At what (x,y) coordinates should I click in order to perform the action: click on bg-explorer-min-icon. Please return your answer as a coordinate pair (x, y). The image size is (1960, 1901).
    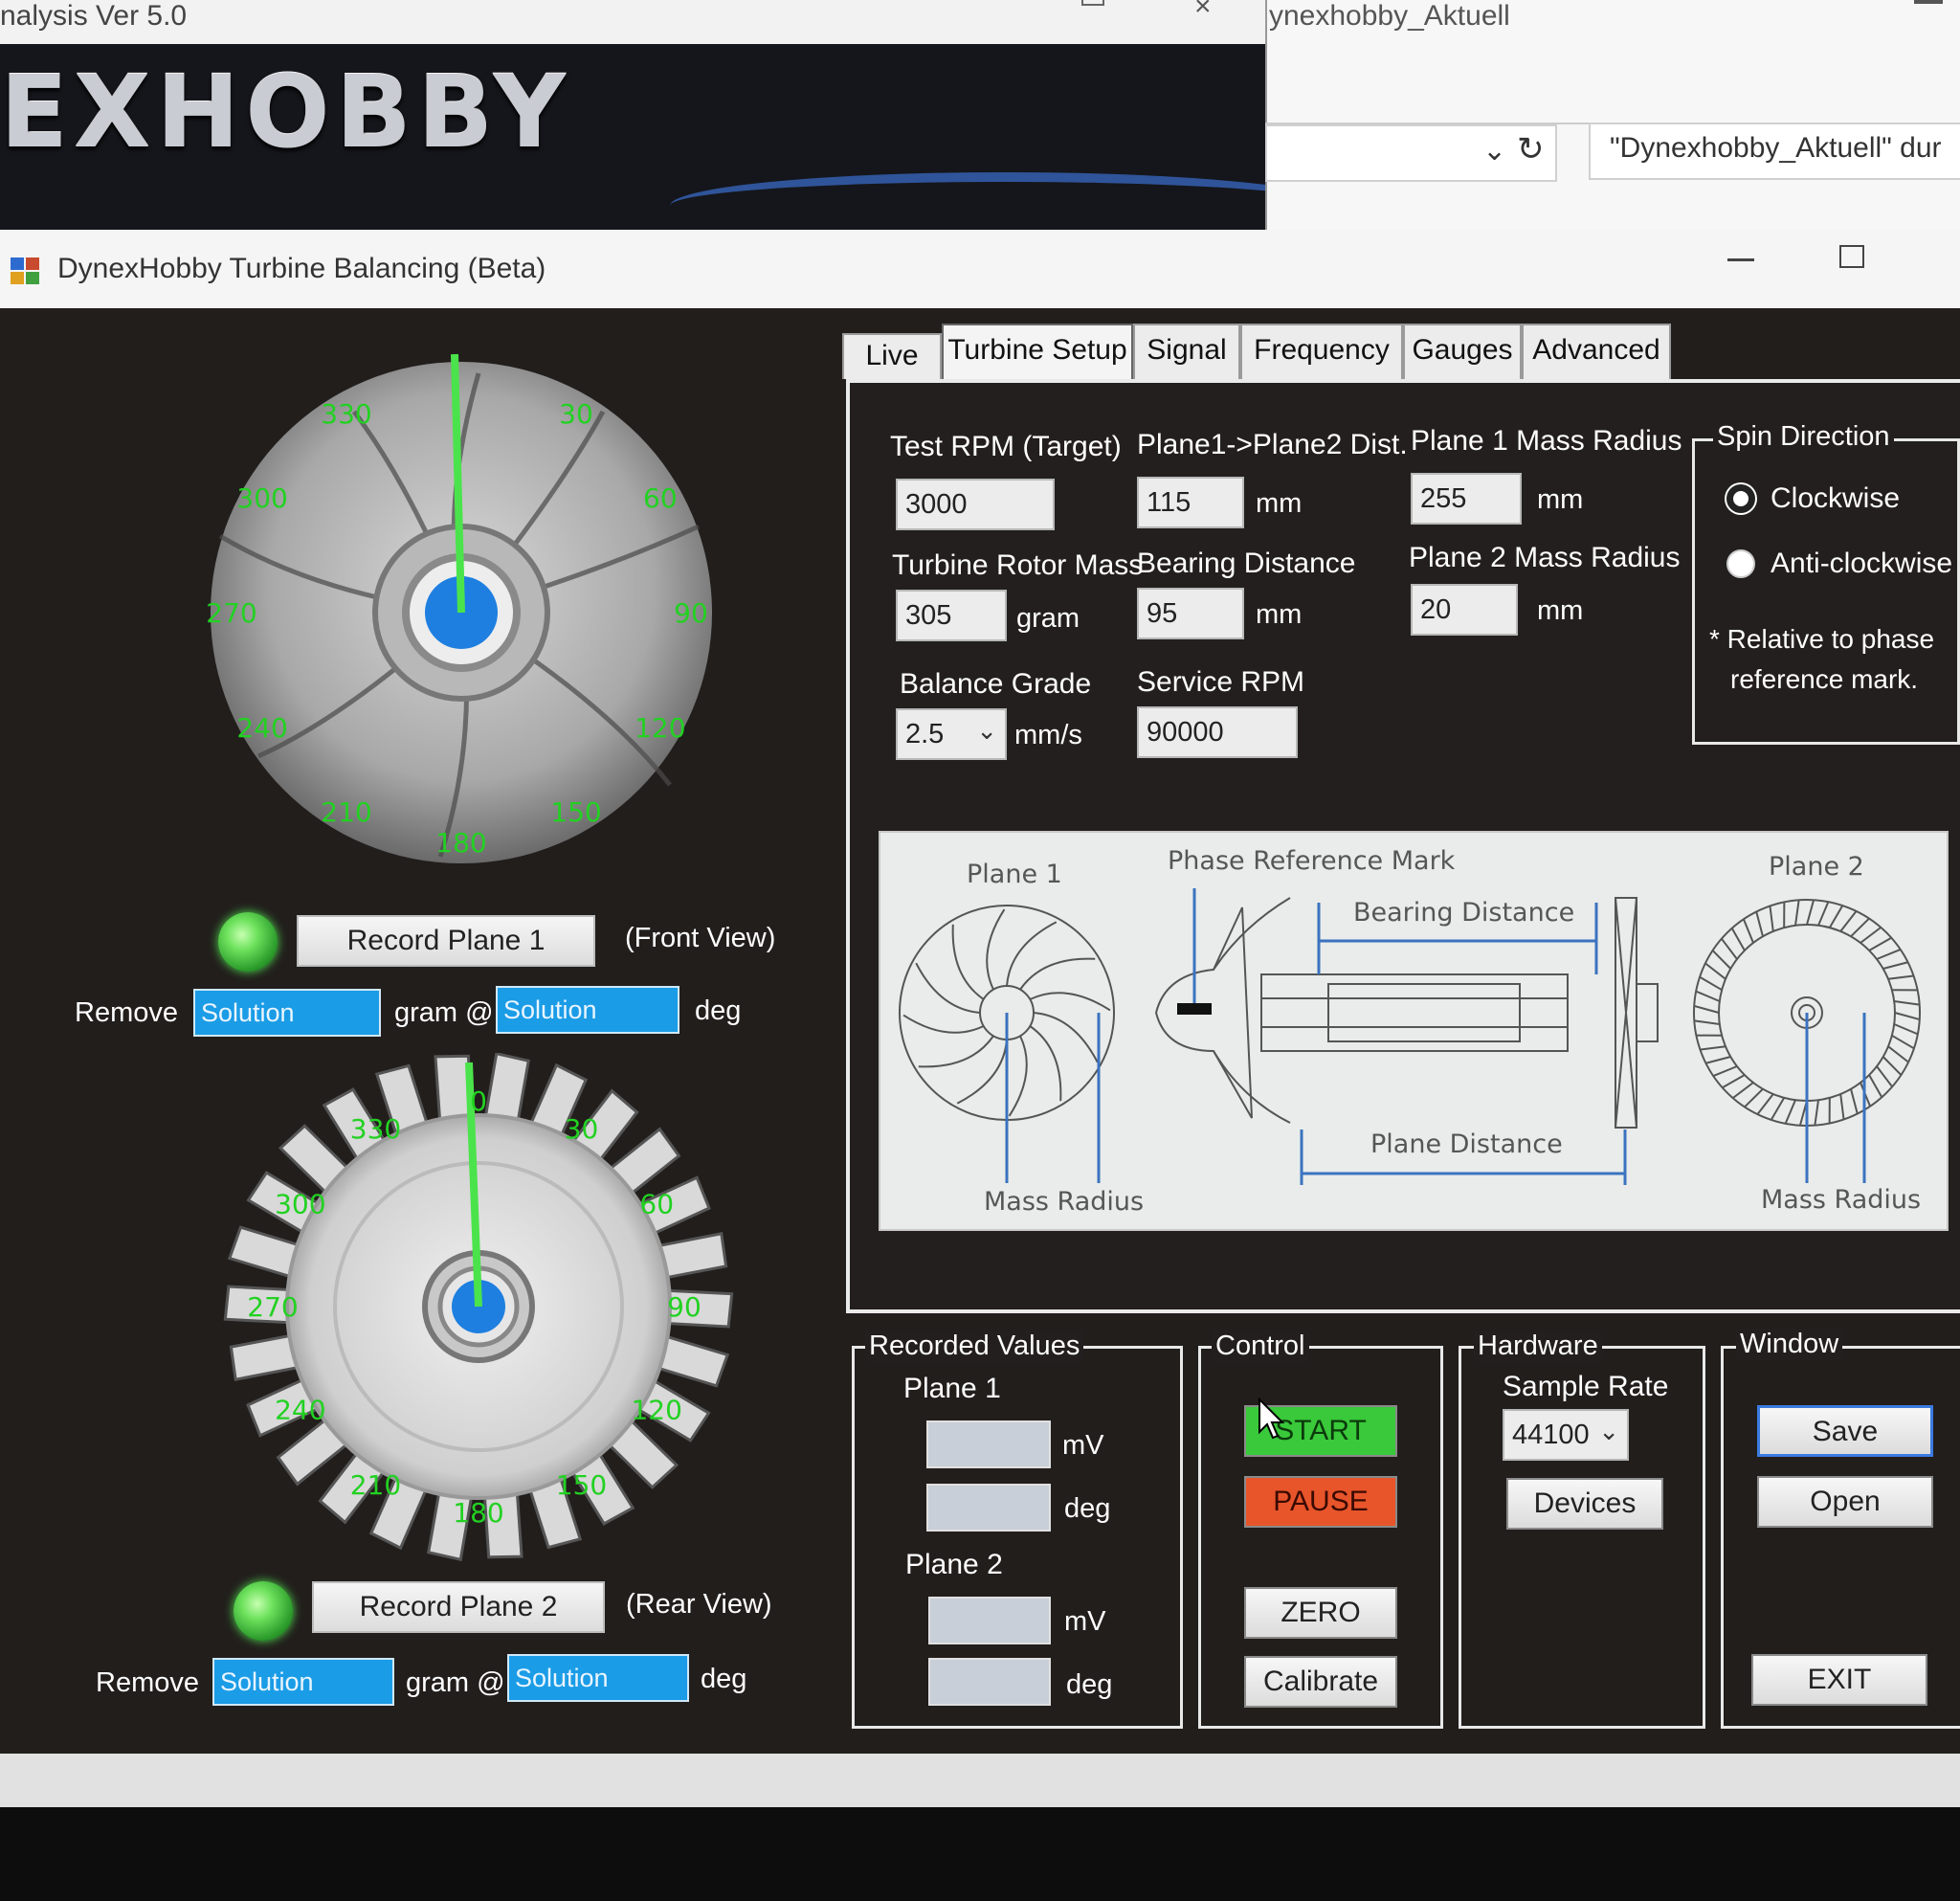
    Looking at the image, I should click on (1928, 2).